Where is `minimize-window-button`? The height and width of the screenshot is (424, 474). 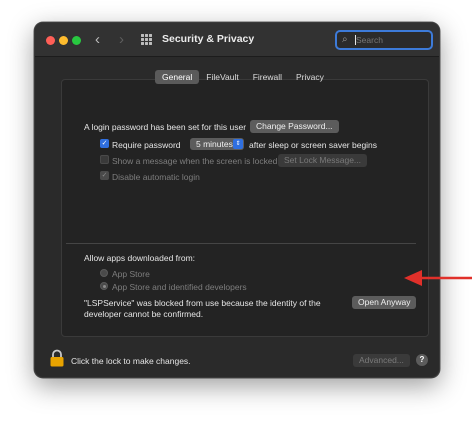 minimize-window-button is located at coordinates (63, 40).